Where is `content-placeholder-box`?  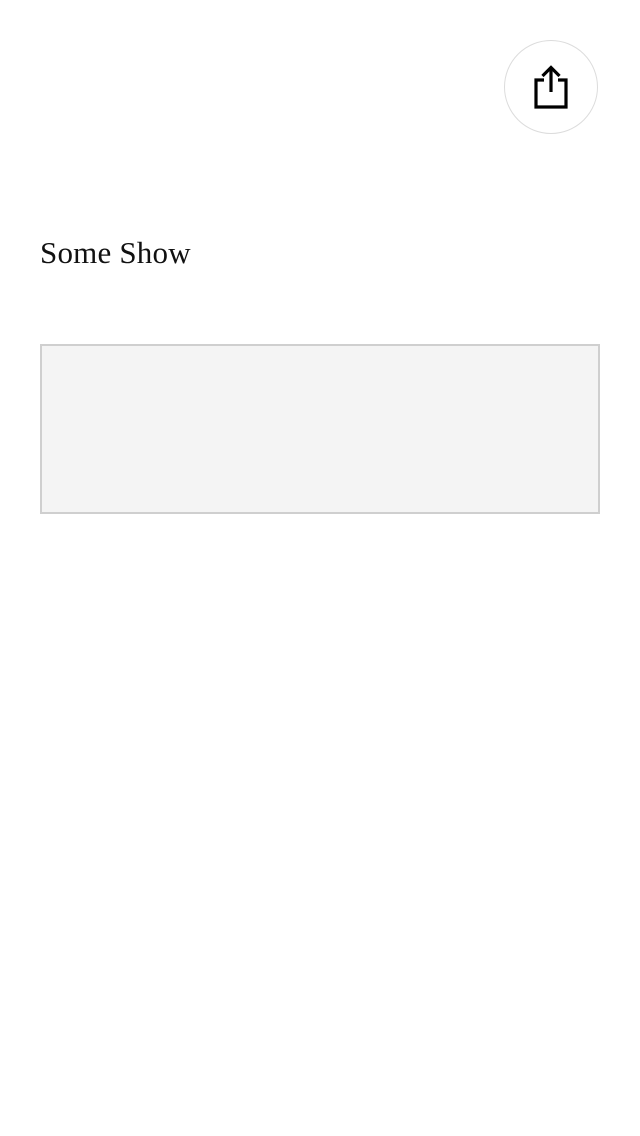 content-placeholder-box is located at coordinates (320, 429).